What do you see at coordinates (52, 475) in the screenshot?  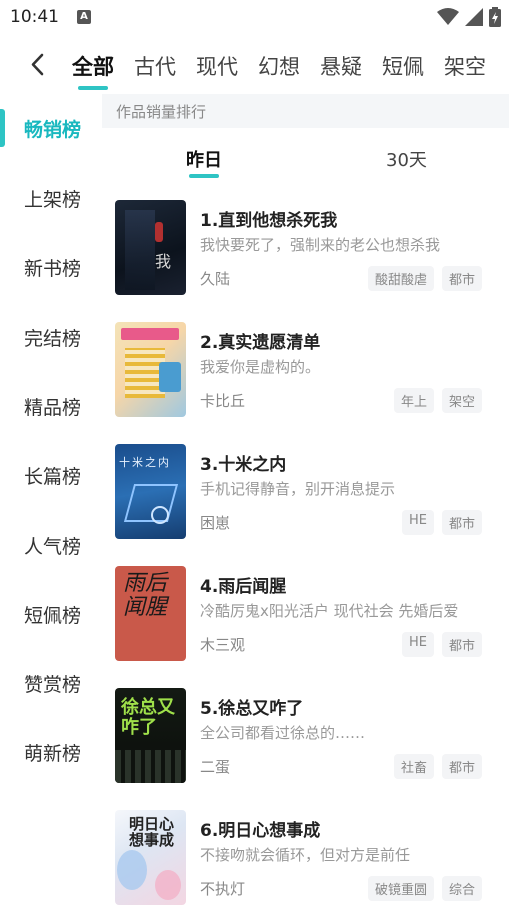 I see `sidebar-item-long: 长篇榜` at bounding box center [52, 475].